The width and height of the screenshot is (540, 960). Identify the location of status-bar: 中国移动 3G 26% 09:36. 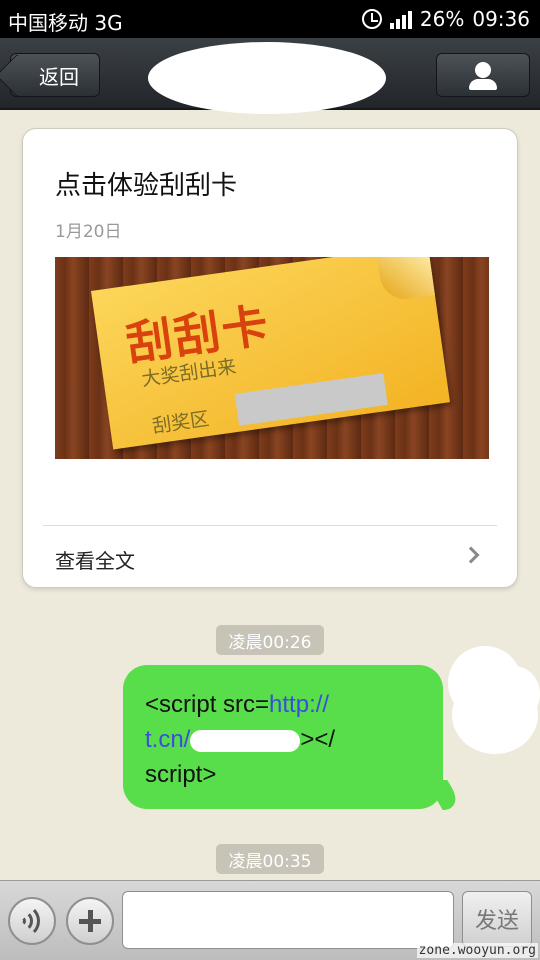
(270, 19).